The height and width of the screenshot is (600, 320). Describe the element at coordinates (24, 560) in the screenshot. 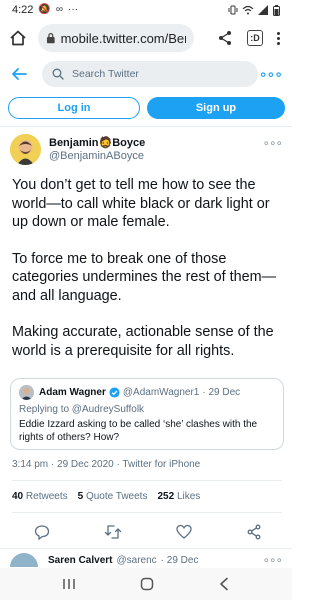

I see `reply-avatar` at that location.